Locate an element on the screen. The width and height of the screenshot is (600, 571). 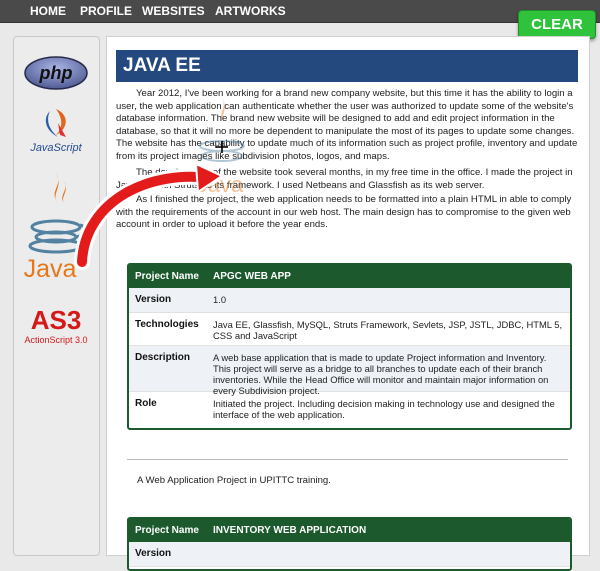
php-icon: php is located at coordinates (56, 73).